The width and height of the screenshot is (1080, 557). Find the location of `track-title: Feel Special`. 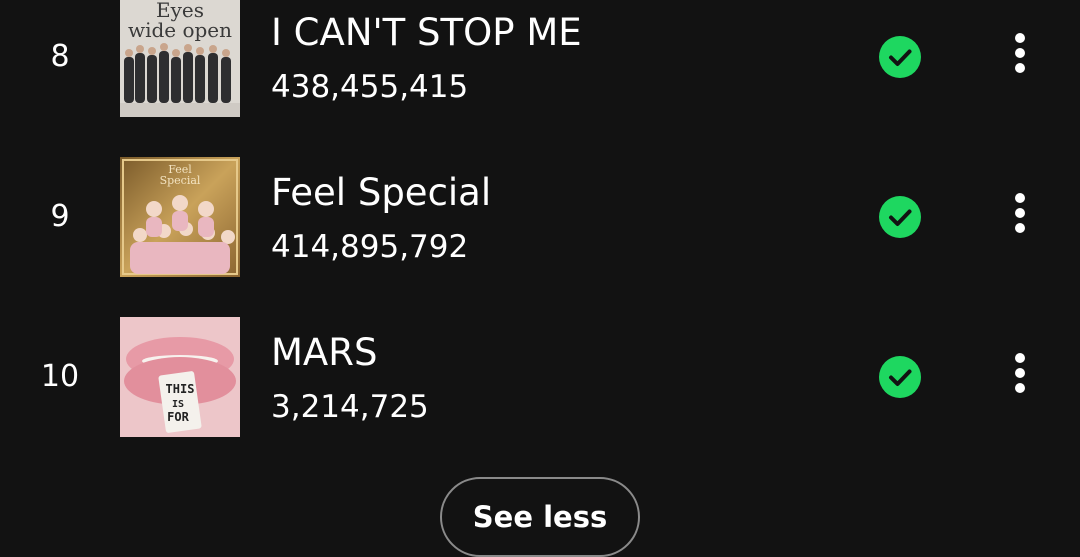

track-title: Feel Special is located at coordinates (381, 192).